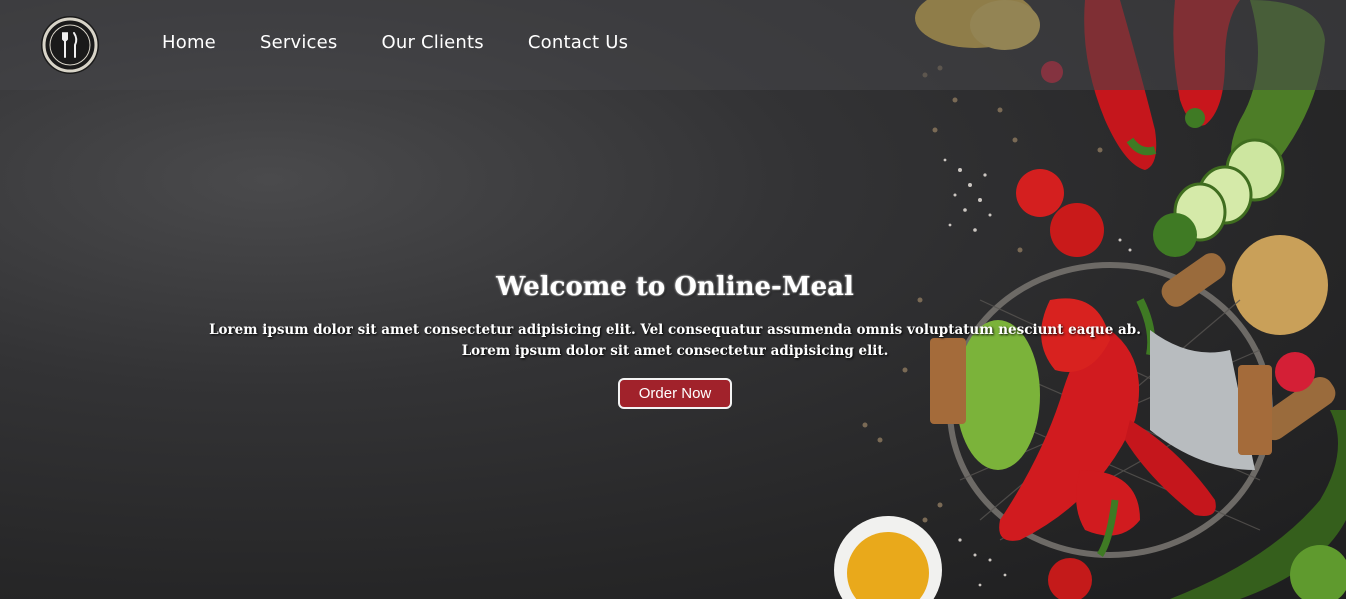  Describe the element at coordinates (70, 45) in the screenshot. I see `fork-knife-icon` at that location.